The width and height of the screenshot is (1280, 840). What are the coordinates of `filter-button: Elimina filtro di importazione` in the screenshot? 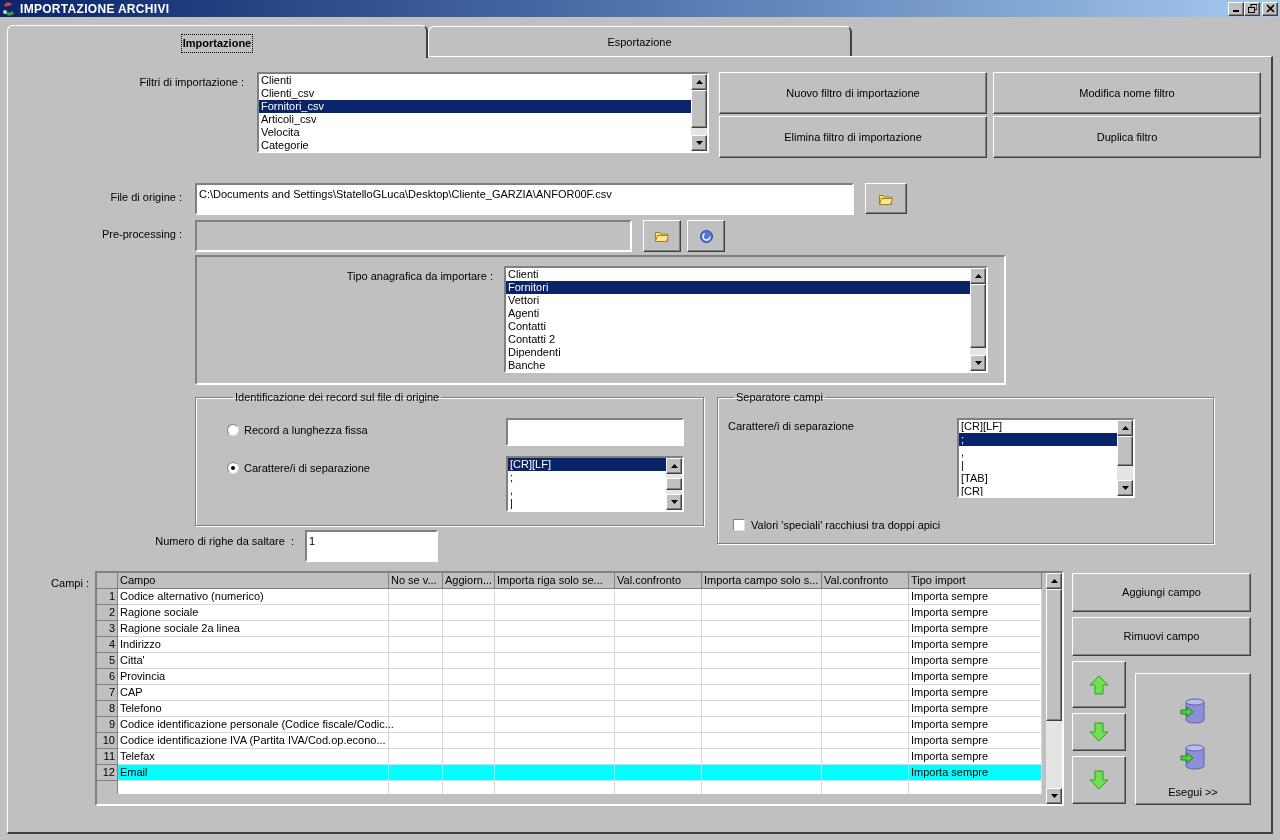 It's located at (853, 137).